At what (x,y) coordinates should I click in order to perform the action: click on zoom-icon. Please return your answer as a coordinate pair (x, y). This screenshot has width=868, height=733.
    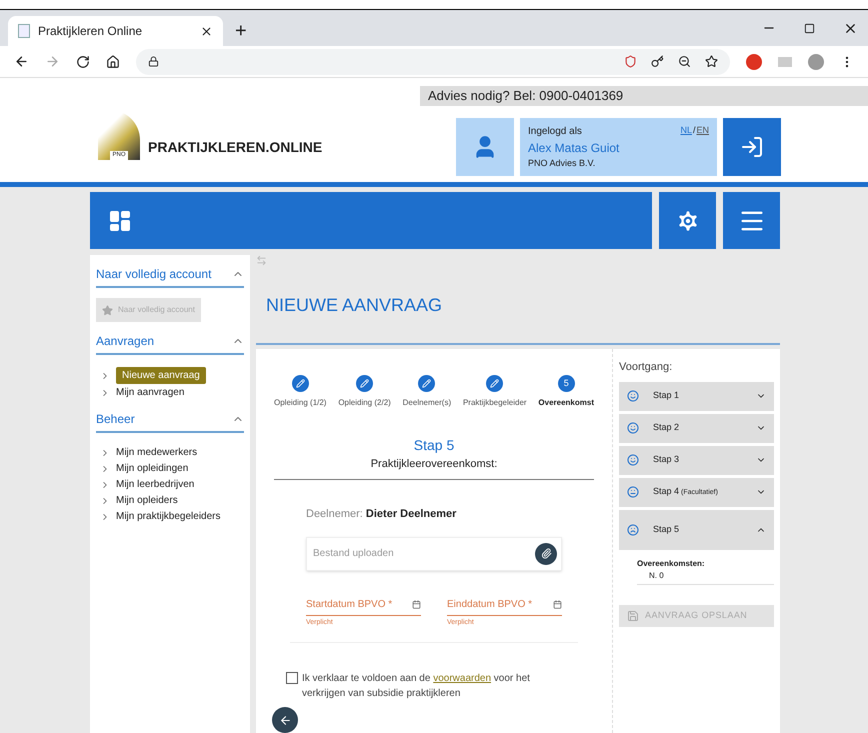
    Looking at the image, I should click on (684, 61).